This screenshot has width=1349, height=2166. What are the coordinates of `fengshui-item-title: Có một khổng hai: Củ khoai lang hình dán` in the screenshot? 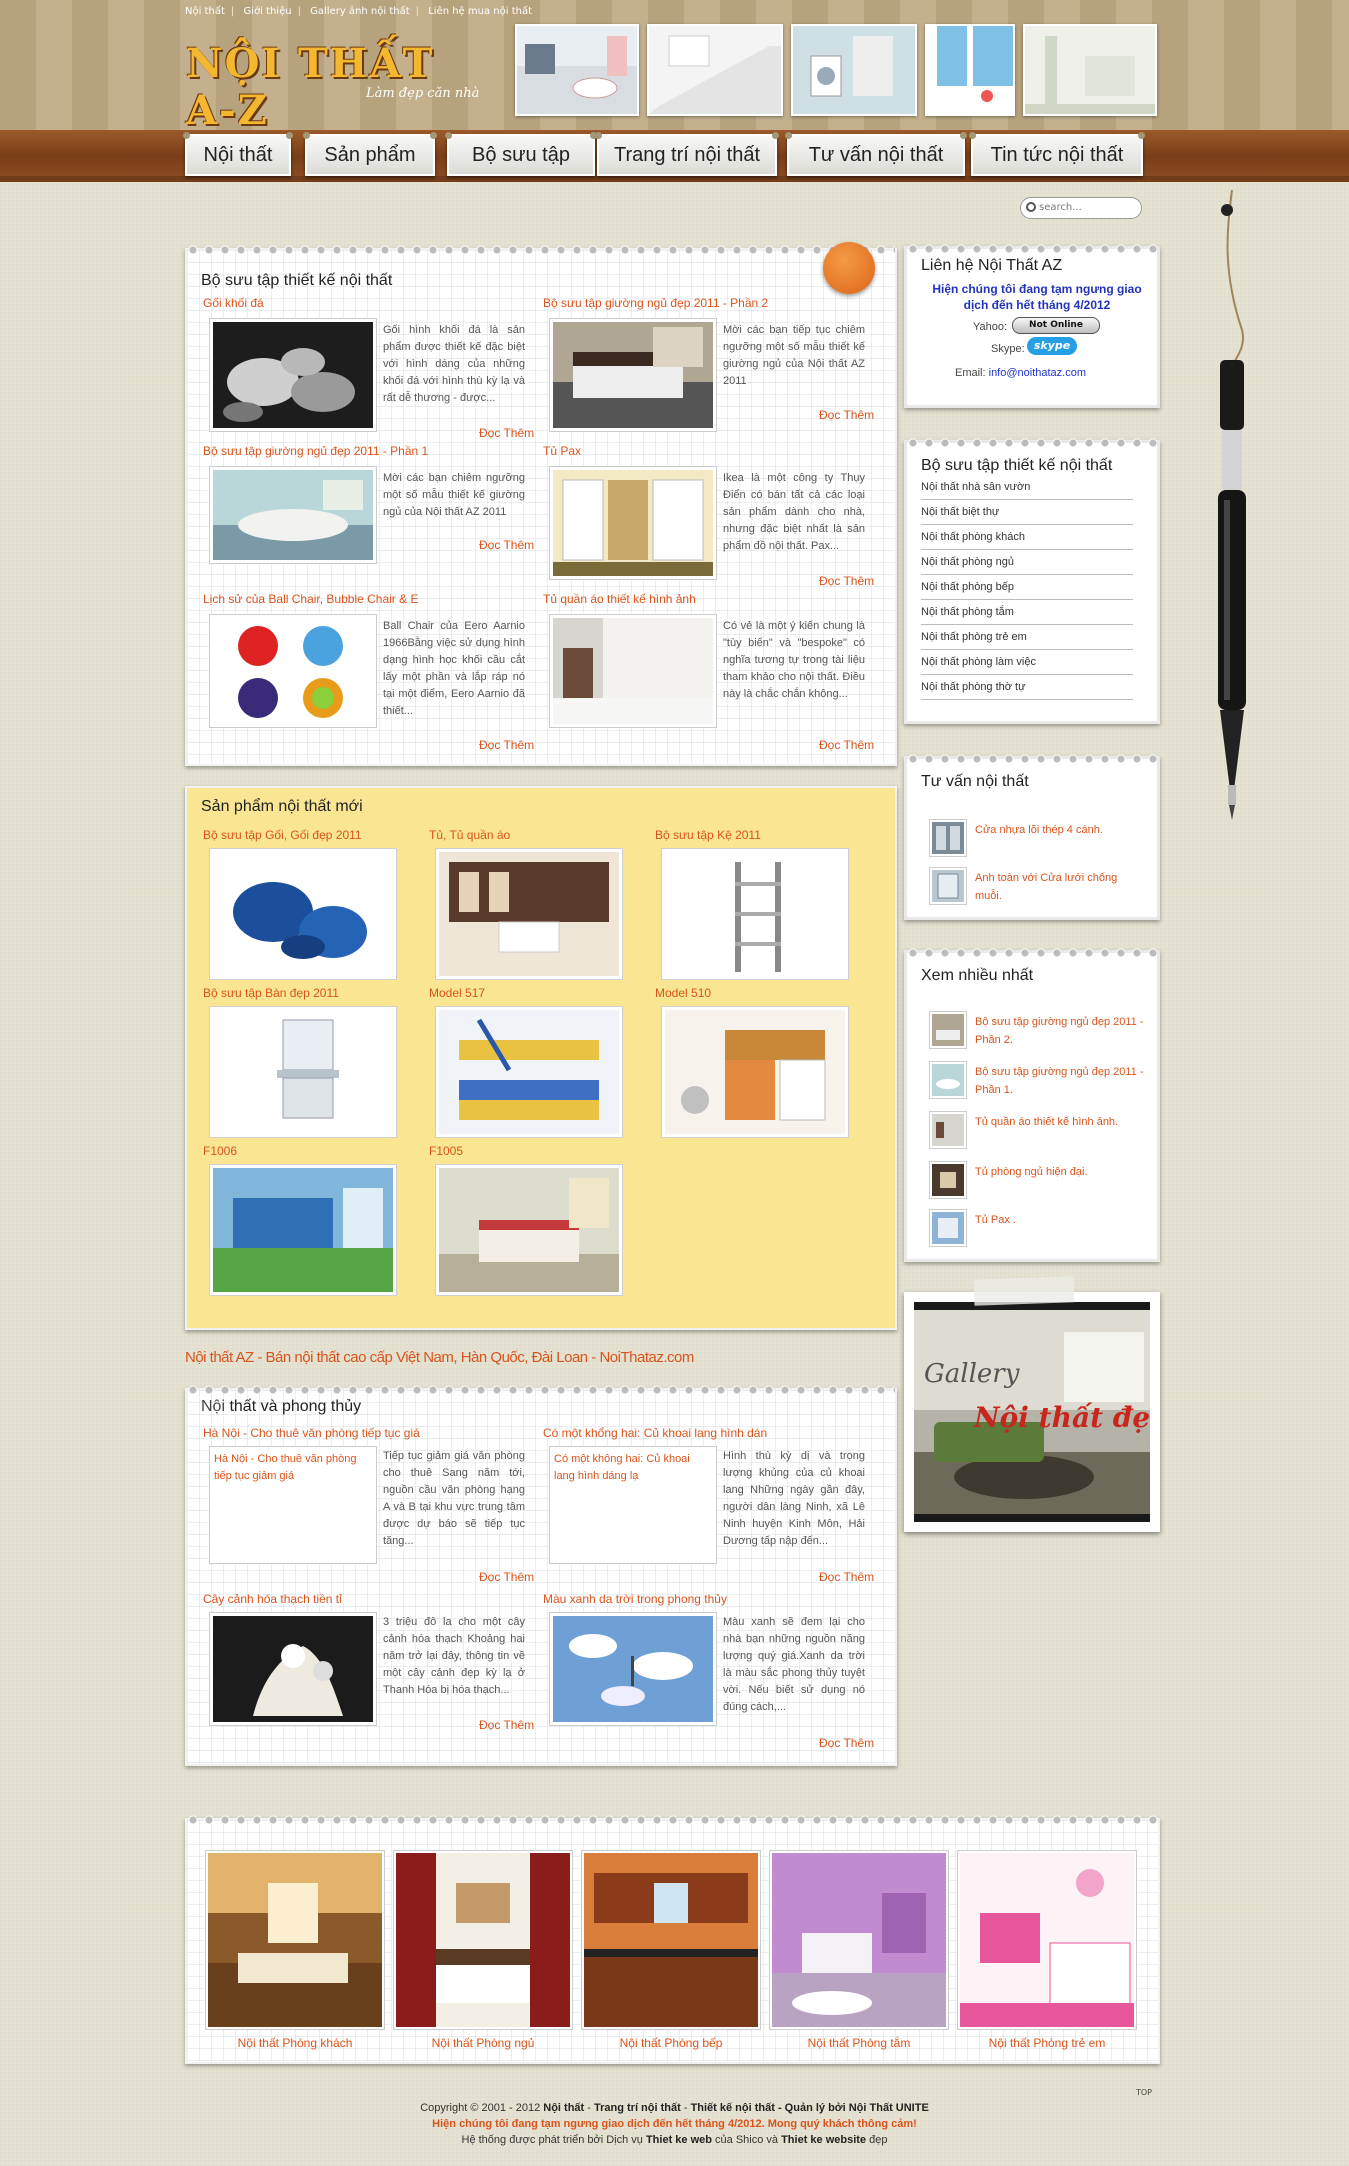 It's located at (655, 1433).